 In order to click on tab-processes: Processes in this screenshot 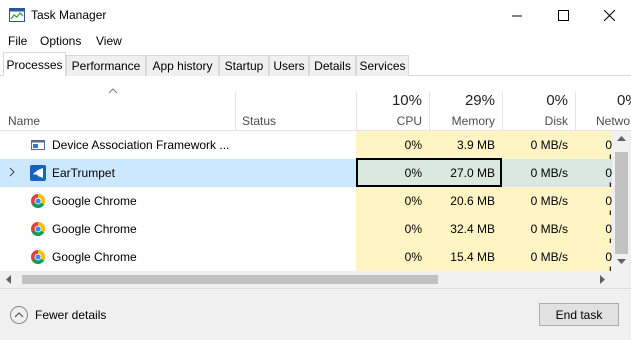, I will do `click(34, 64)`.